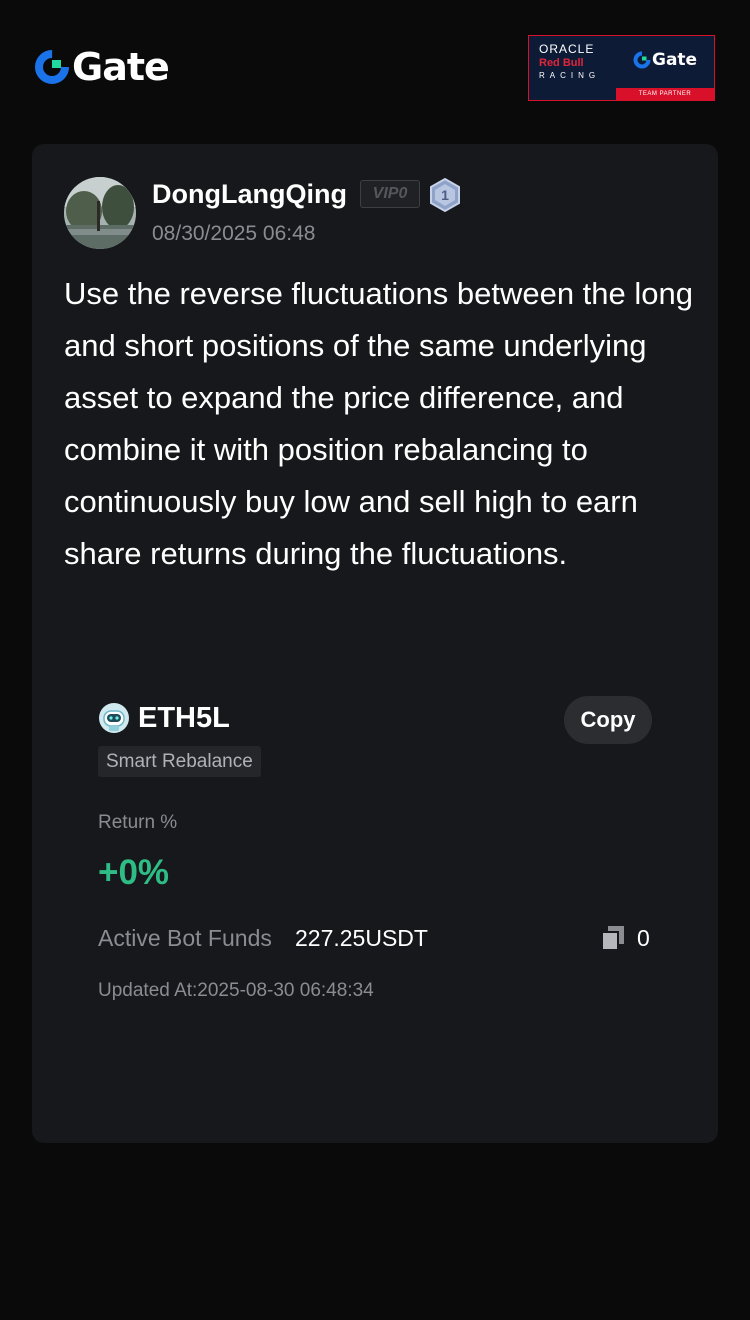 The height and width of the screenshot is (1320, 750). I want to click on gate-logo-icon, so click(52, 67).